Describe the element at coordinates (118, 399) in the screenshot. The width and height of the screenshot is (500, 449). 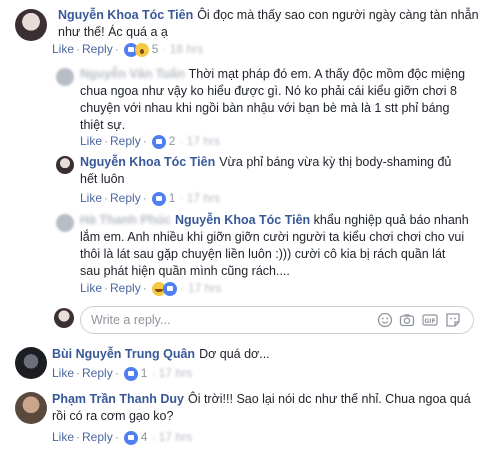
I see `comment-author: Phạm Trần Thanh Duy` at that location.